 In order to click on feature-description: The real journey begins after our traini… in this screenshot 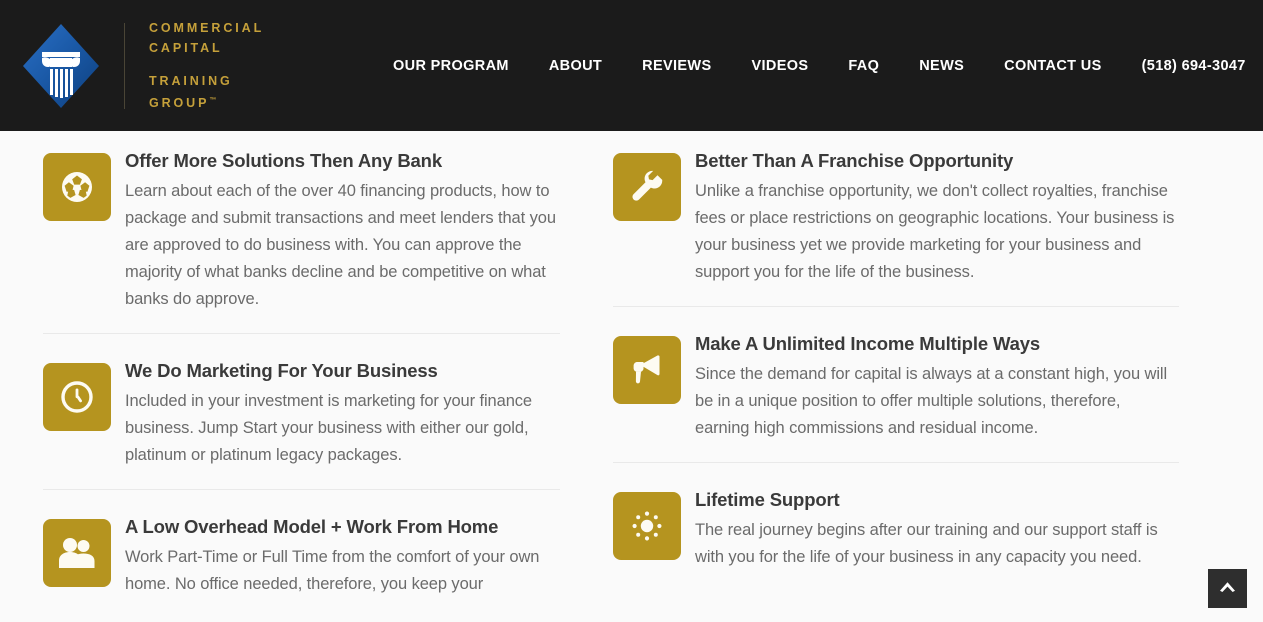, I will do `click(926, 543)`.